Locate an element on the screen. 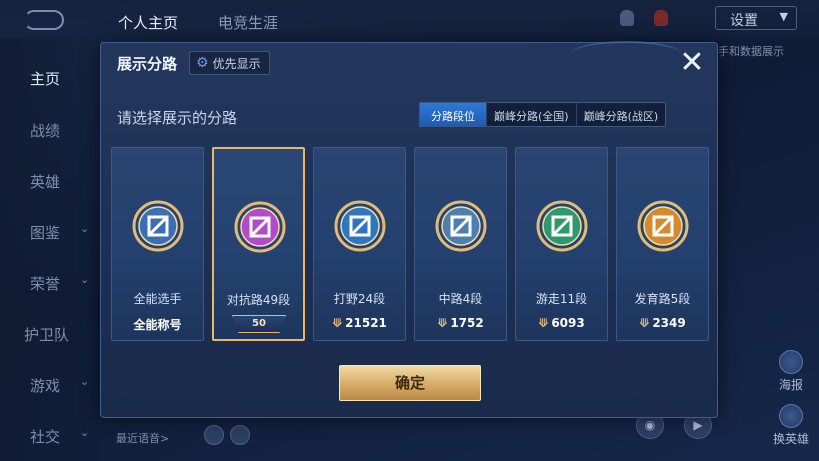 Image resolution: width=819 pixels, height=461 pixels. lane-card-stat: ⟱ 2349 is located at coordinates (662, 323).